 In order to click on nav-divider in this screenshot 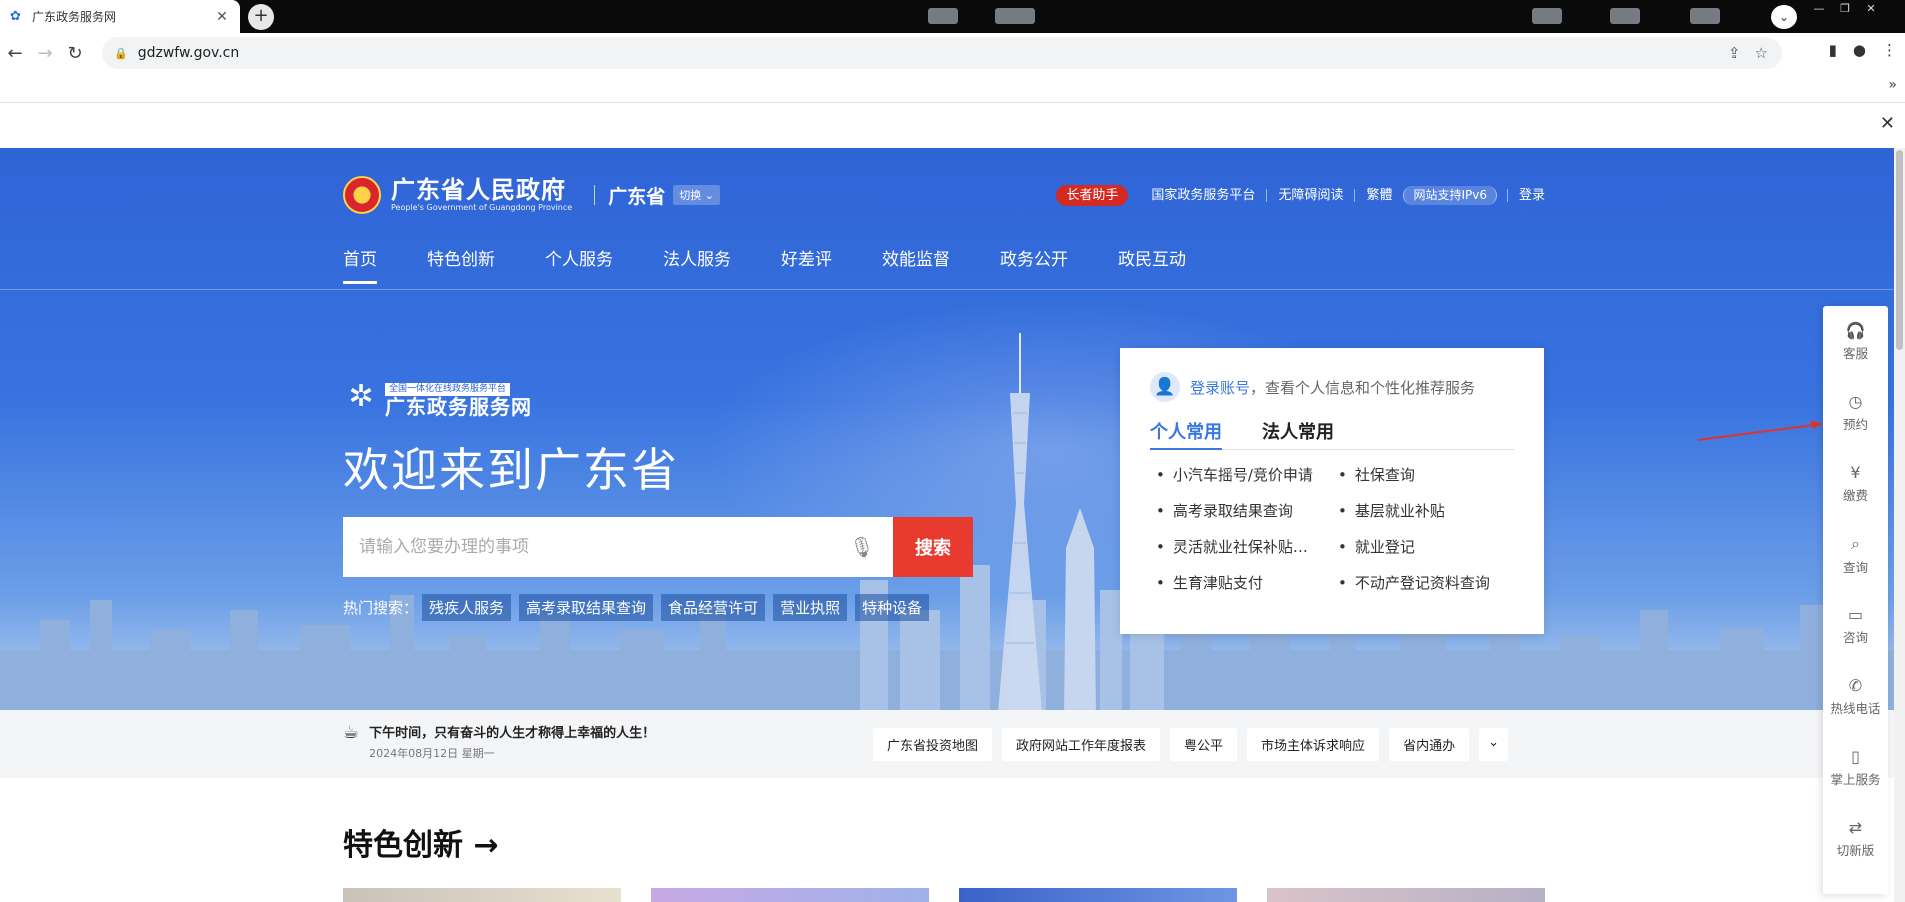, I will do `click(947, 289)`.